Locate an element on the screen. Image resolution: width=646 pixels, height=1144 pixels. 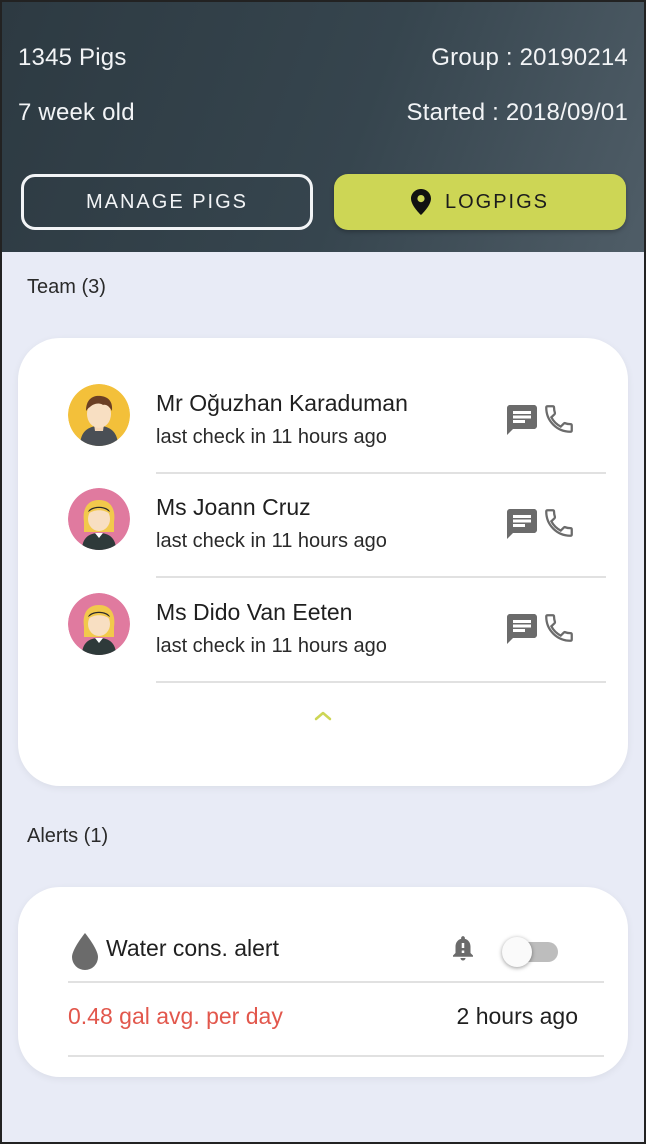
alert-value: 0.48 gal avg. per day is located at coordinates (175, 1016).